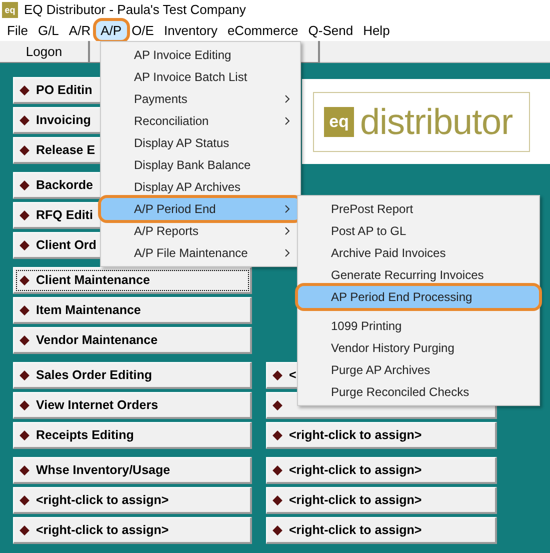 This screenshot has width=550, height=553. What do you see at coordinates (135, 10) in the screenshot?
I see `window-title: EQ Distributor - Paula's Test Company` at bounding box center [135, 10].